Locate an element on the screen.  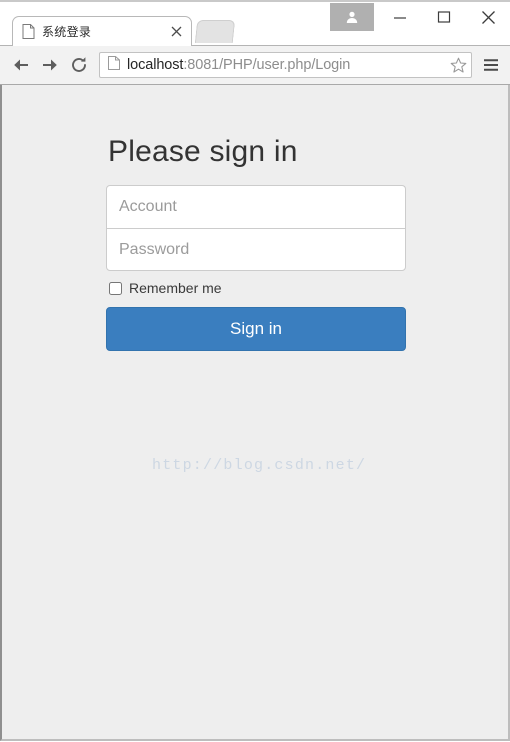
address-bar-url: localhost:8081/PHP/user.php/Login is located at coordinates (286, 65).